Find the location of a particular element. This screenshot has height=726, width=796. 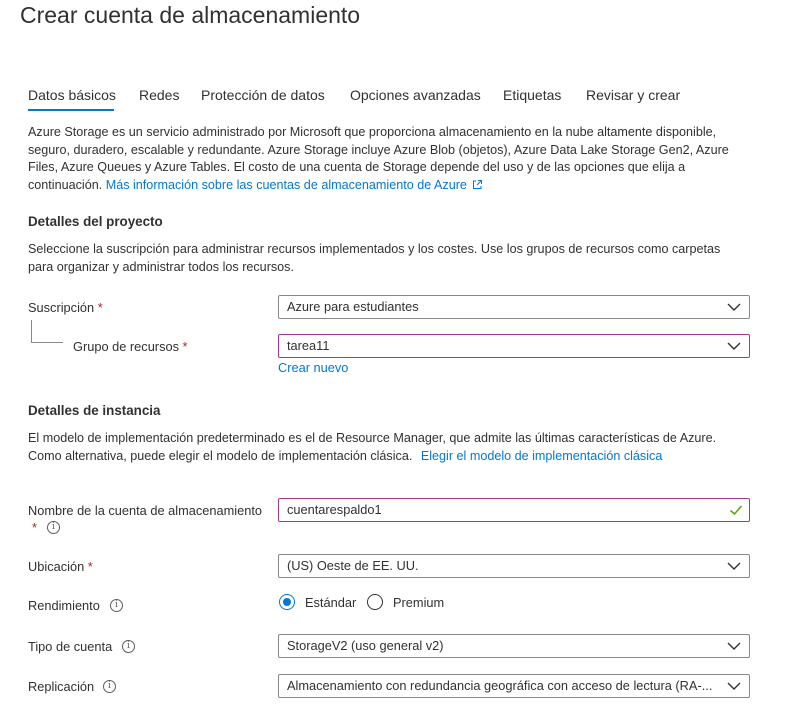

account-name-label: Nombre de la cuenta de almacenamiento is located at coordinates (145, 510).